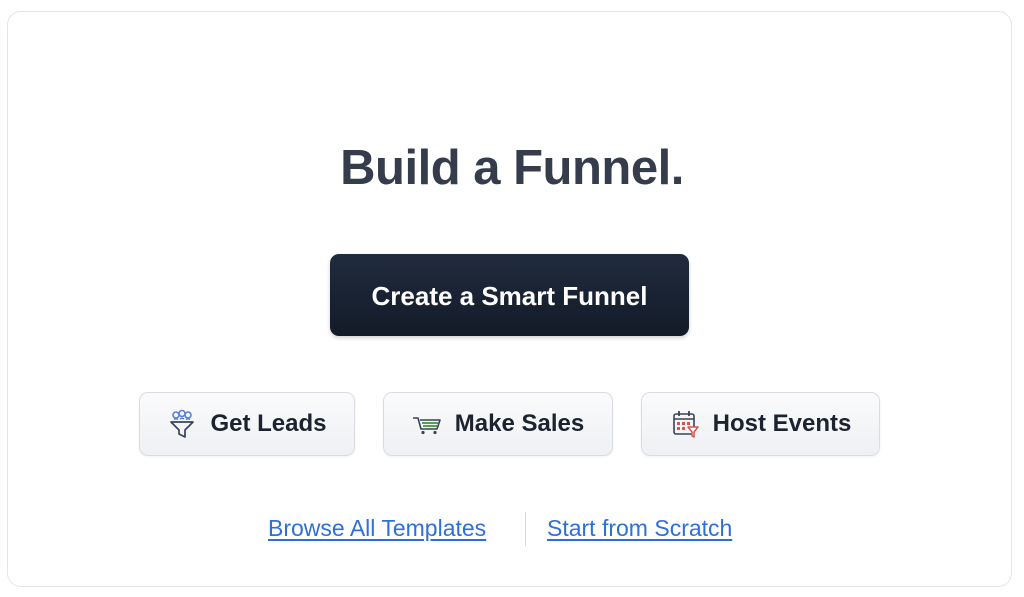  Describe the element at coordinates (268, 423) in the screenshot. I see `get-leads-label: Get Leads` at that location.